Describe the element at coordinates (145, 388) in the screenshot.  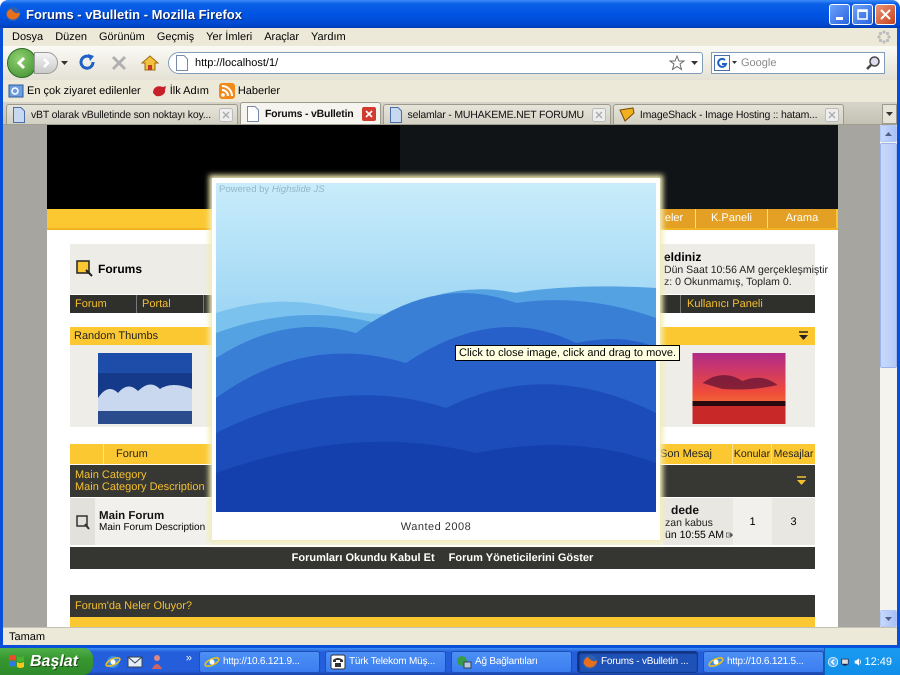
I see `frost-landscape-thumbnail` at that location.